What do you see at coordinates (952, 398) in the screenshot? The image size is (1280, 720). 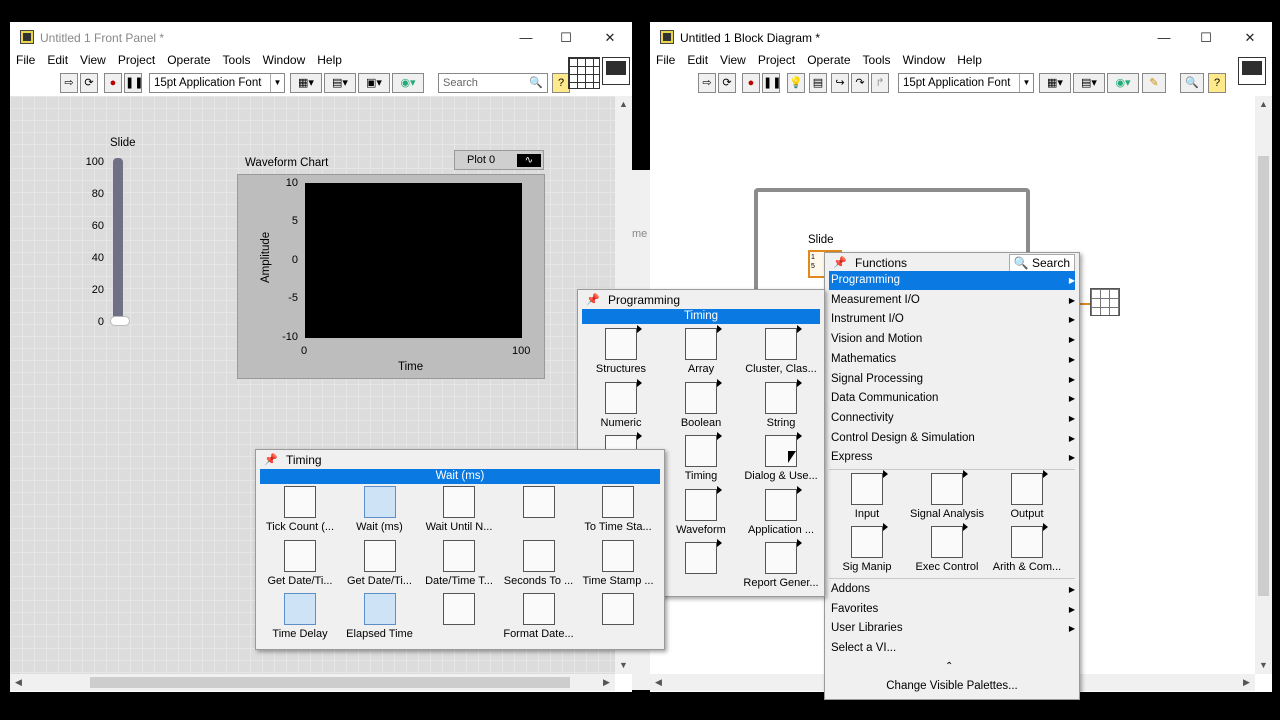 I see `palette-category-item: Data Communication ▶` at bounding box center [952, 398].